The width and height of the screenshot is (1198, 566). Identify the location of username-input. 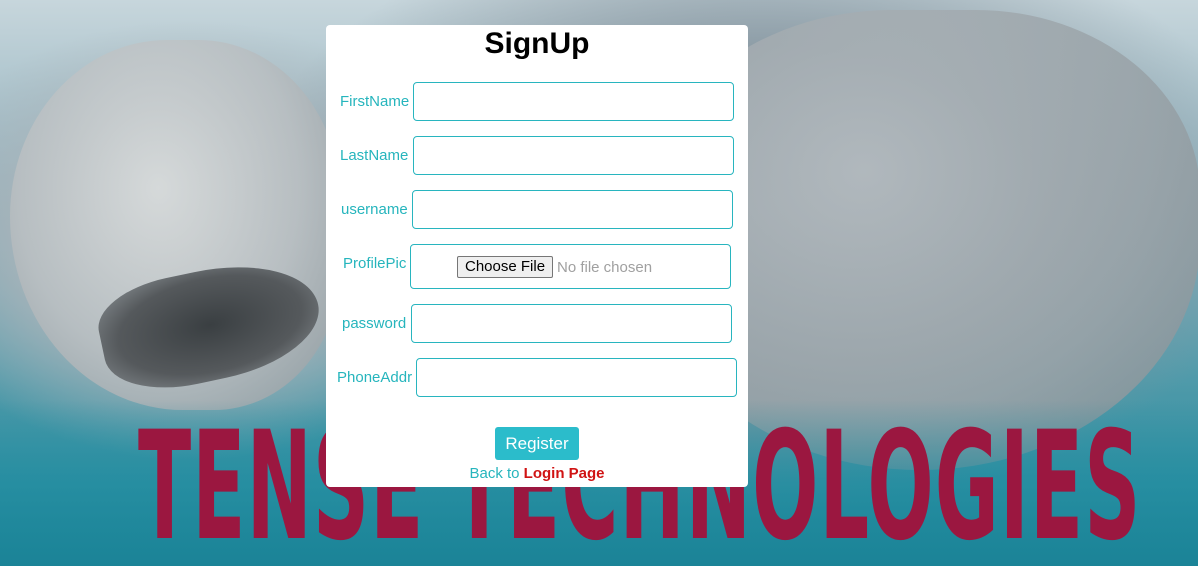
(572, 209).